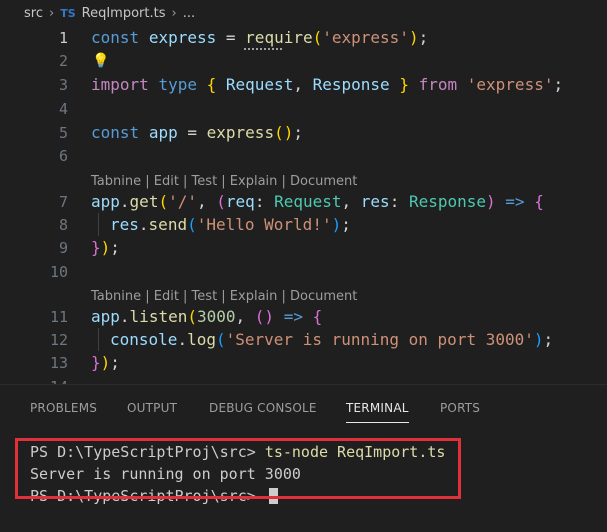  Describe the element at coordinates (33, 13) in the screenshot. I see `breadcrumb-folder: src` at that location.